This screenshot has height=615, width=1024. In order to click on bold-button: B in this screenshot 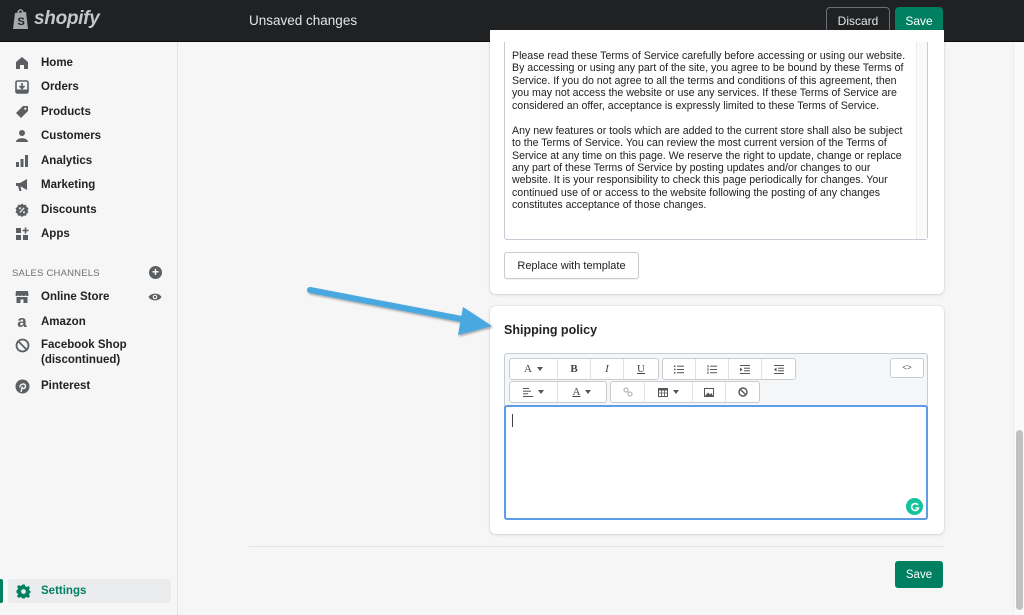, I will do `click(574, 369)`.